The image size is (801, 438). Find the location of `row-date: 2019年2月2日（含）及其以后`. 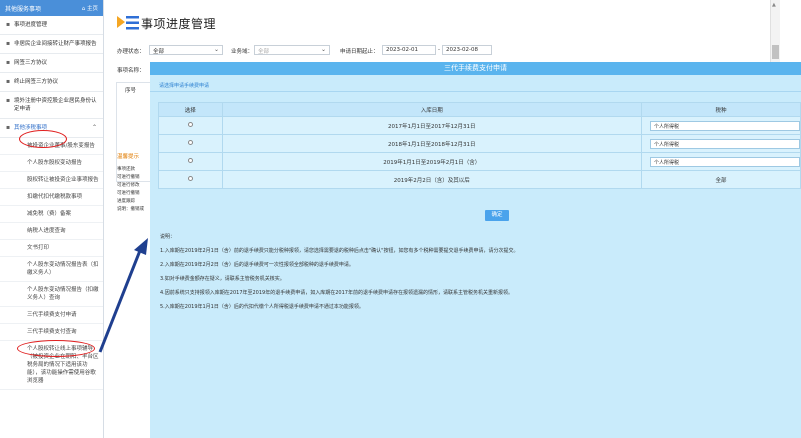

row-date: 2019年2月2日（含）及其以后 is located at coordinates (431, 179).